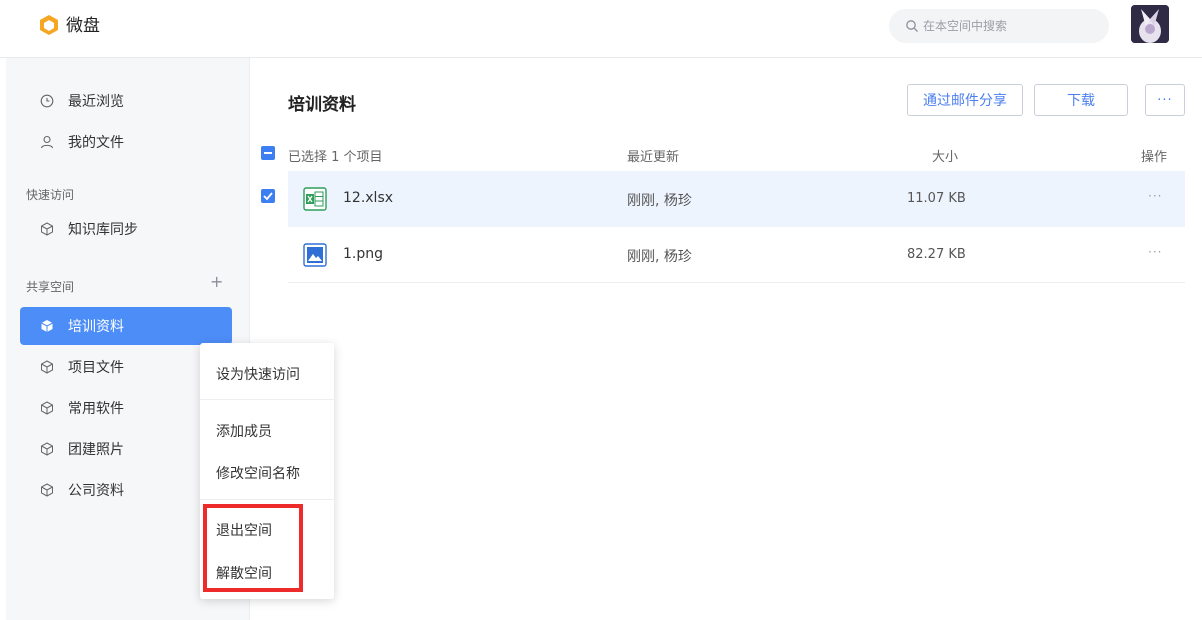  I want to click on sidebar-item-kb-sync: 知识库同步, so click(126, 229).